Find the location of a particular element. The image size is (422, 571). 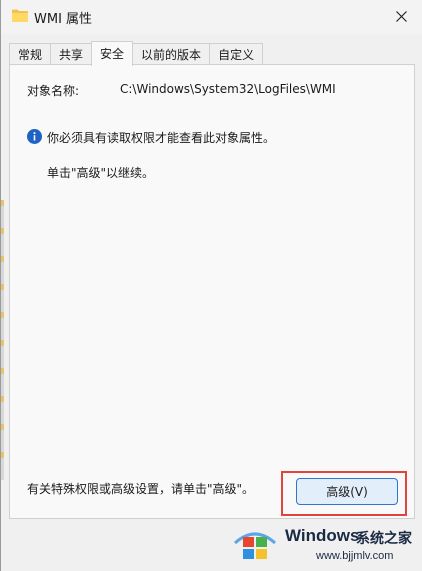

tab-previous-versions: 以前的版本 is located at coordinates (171, 54).